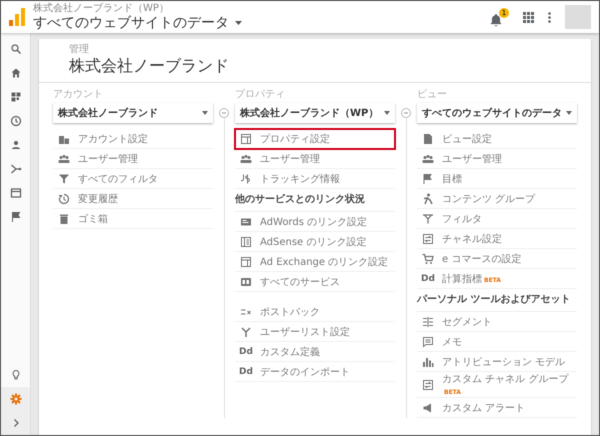  Describe the element at coordinates (432, 95) in the screenshot. I see `column-label: ビュー` at that location.